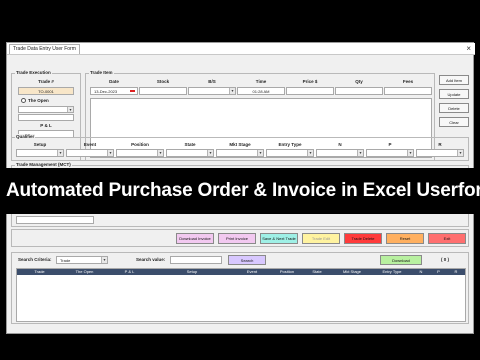  I want to click on search-value-label: Search value:, so click(151, 259).